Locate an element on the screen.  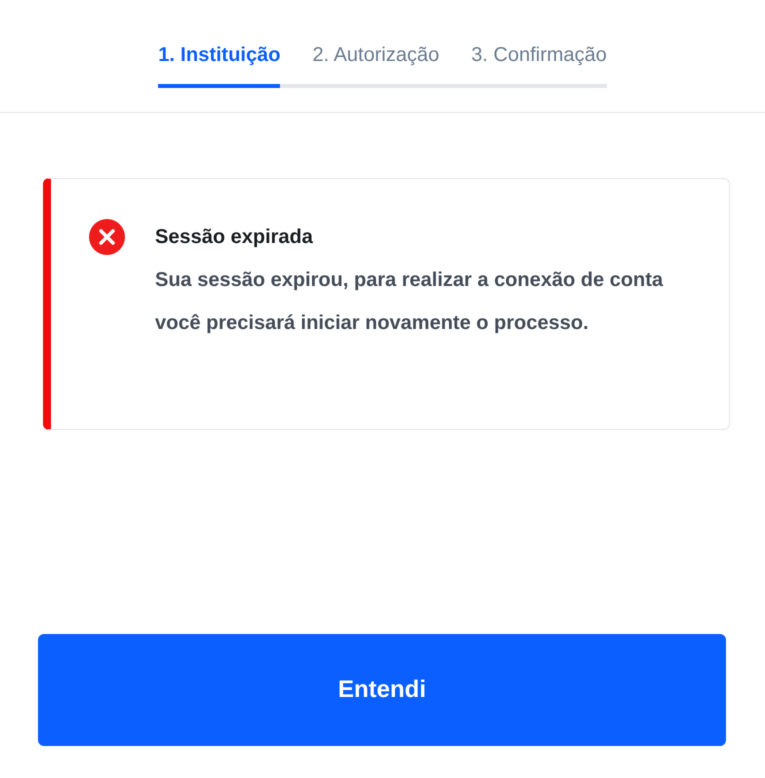
alert-message: Sua sessão expirou, para realizar a conexão de conta você precisará iniciar novamente o processo. is located at coordinates (409, 302).